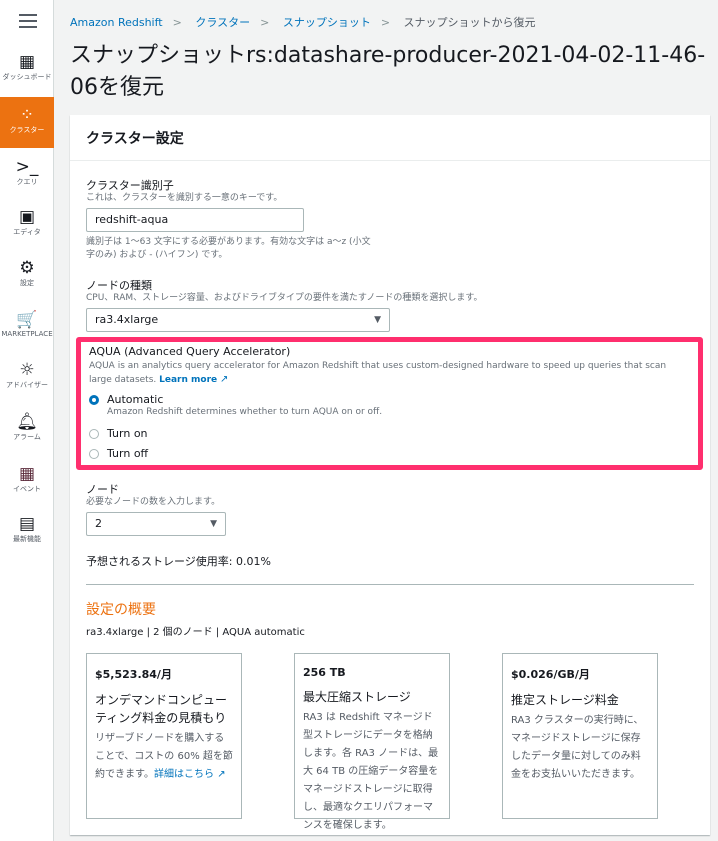  What do you see at coordinates (389, 433) in the screenshot?
I see `radio-turn-on: Turn on` at bounding box center [389, 433].